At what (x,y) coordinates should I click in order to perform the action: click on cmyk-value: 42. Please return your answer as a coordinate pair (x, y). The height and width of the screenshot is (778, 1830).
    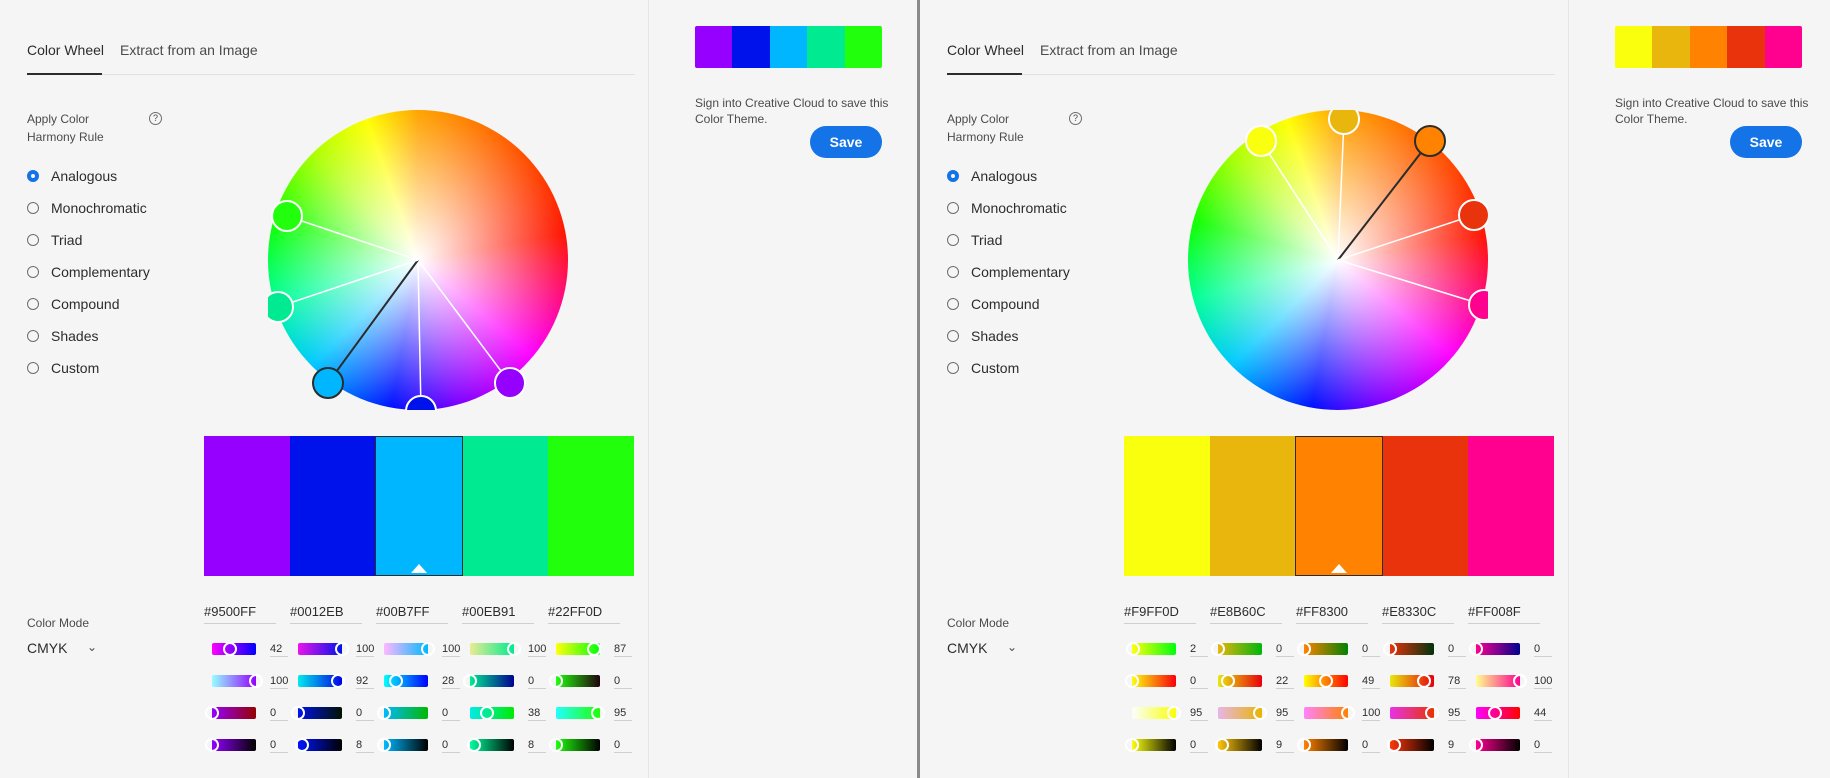
    Looking at the image, I should click on (279, 650).